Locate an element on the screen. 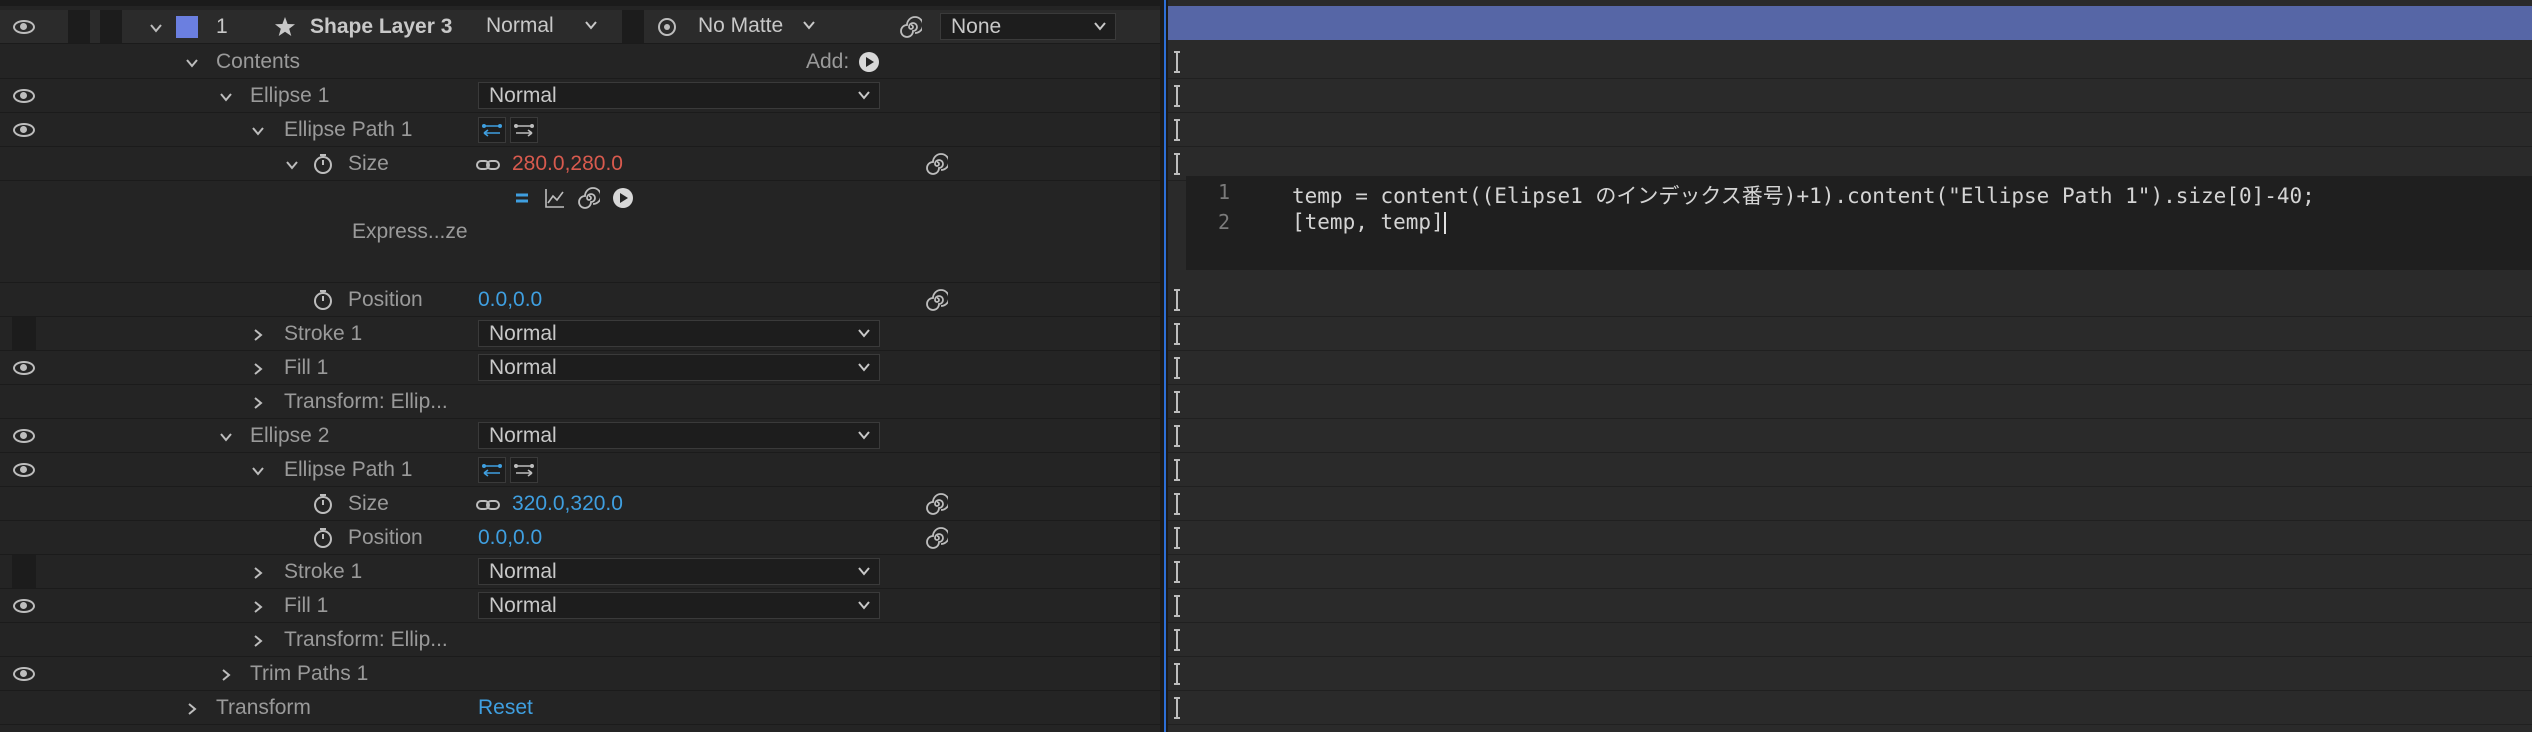 The image size is (2532, 732). ellipse1-row: Ellipse 1 Normal is located at coordinates (580, 96).